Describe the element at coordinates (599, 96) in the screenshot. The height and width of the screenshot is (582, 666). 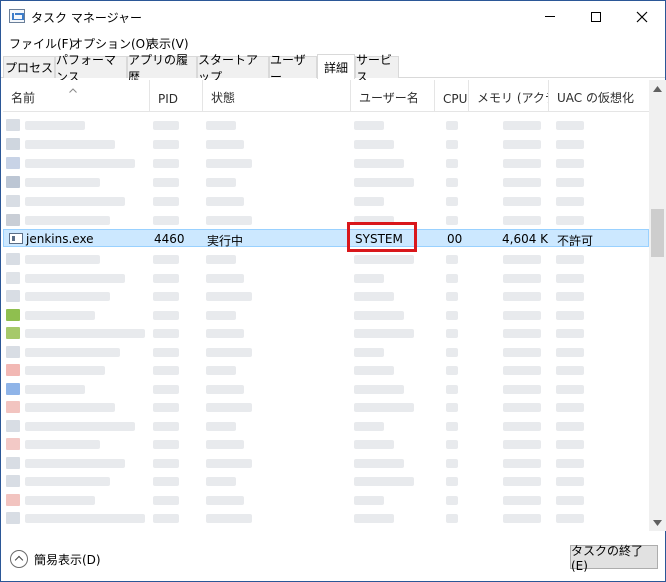
I see `column-uac: UAC の仮想化` at that location.